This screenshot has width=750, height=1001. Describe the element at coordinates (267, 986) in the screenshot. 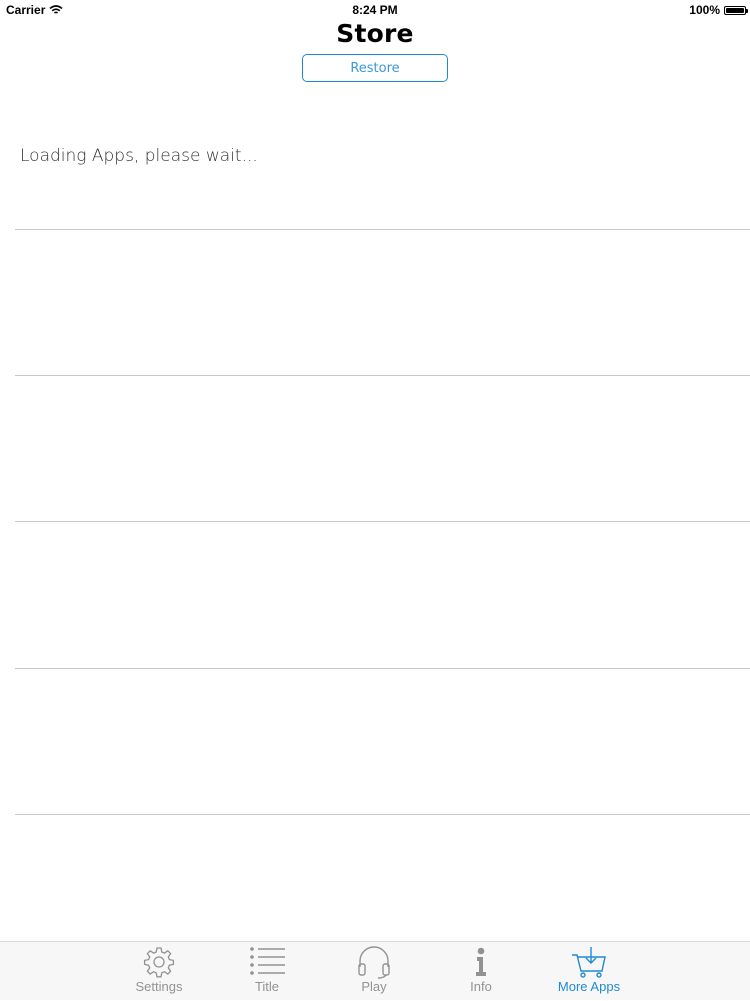

I see `tab-label: Title` at that location.